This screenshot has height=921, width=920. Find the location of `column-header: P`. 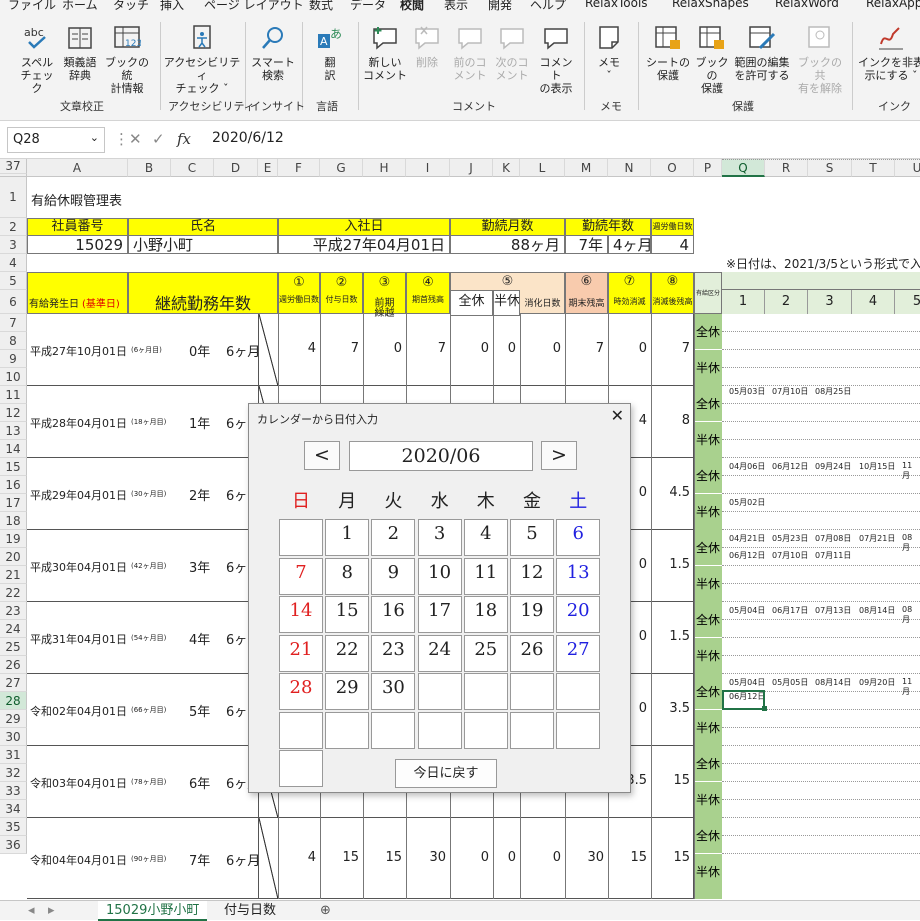

column-header: P is located at coordinates (708, 168).